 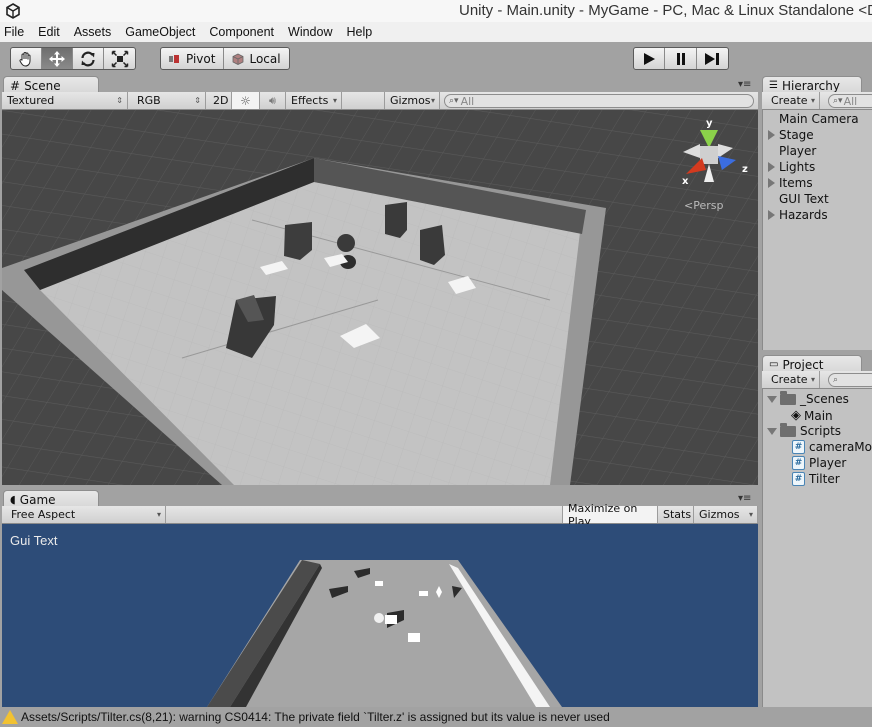 What do you see at coordinates (840, 447) in the screenshot?
I see `item-label: cameraMov` at bounding box center [840, 447].